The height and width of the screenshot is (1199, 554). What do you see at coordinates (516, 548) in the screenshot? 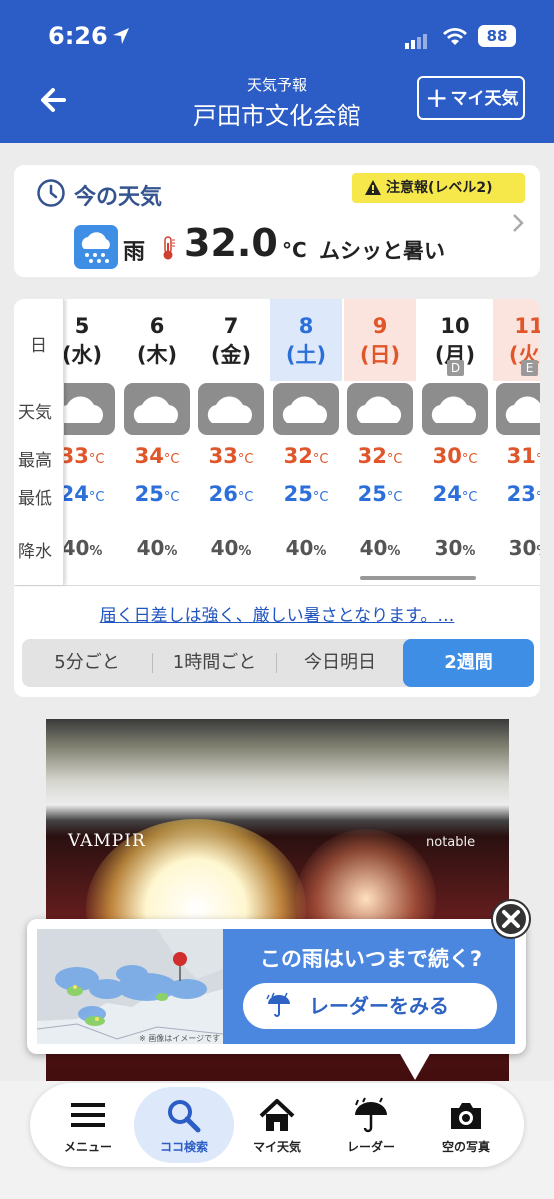
I see `precip-chance: 30%` at bounding box center [516, 548].